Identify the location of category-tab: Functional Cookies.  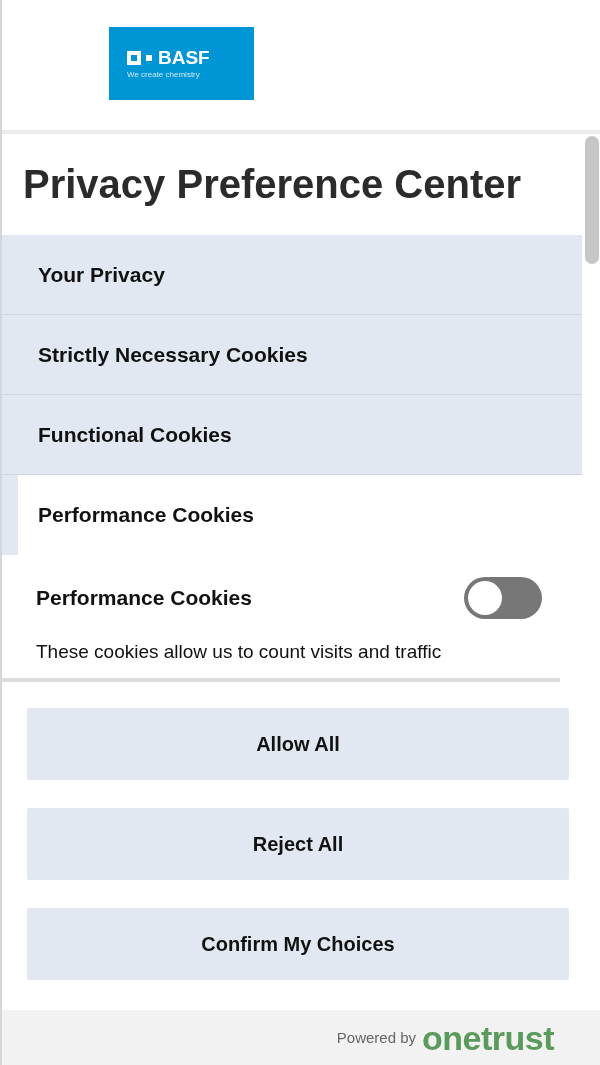
(292, 435).